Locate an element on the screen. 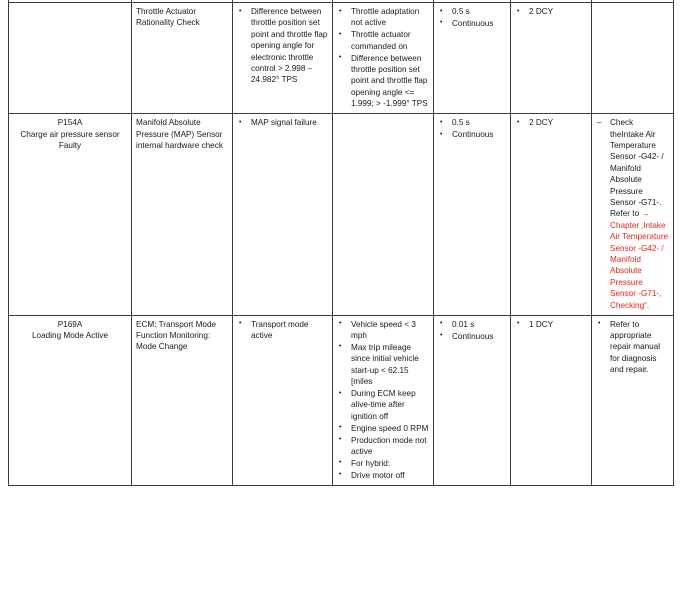 The image size is (680, 607). dtc-code: P154A is located at coordinates (70, 123).